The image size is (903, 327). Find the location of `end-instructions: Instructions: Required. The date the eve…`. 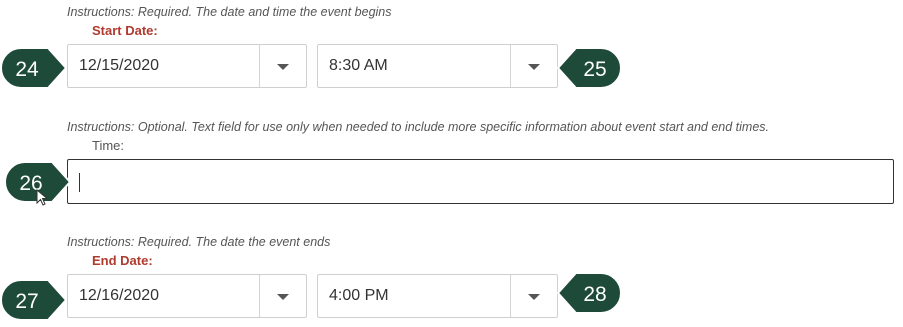

end-instructions: Instructions: Required. The date the eve… is located at coordinates (199, 242).